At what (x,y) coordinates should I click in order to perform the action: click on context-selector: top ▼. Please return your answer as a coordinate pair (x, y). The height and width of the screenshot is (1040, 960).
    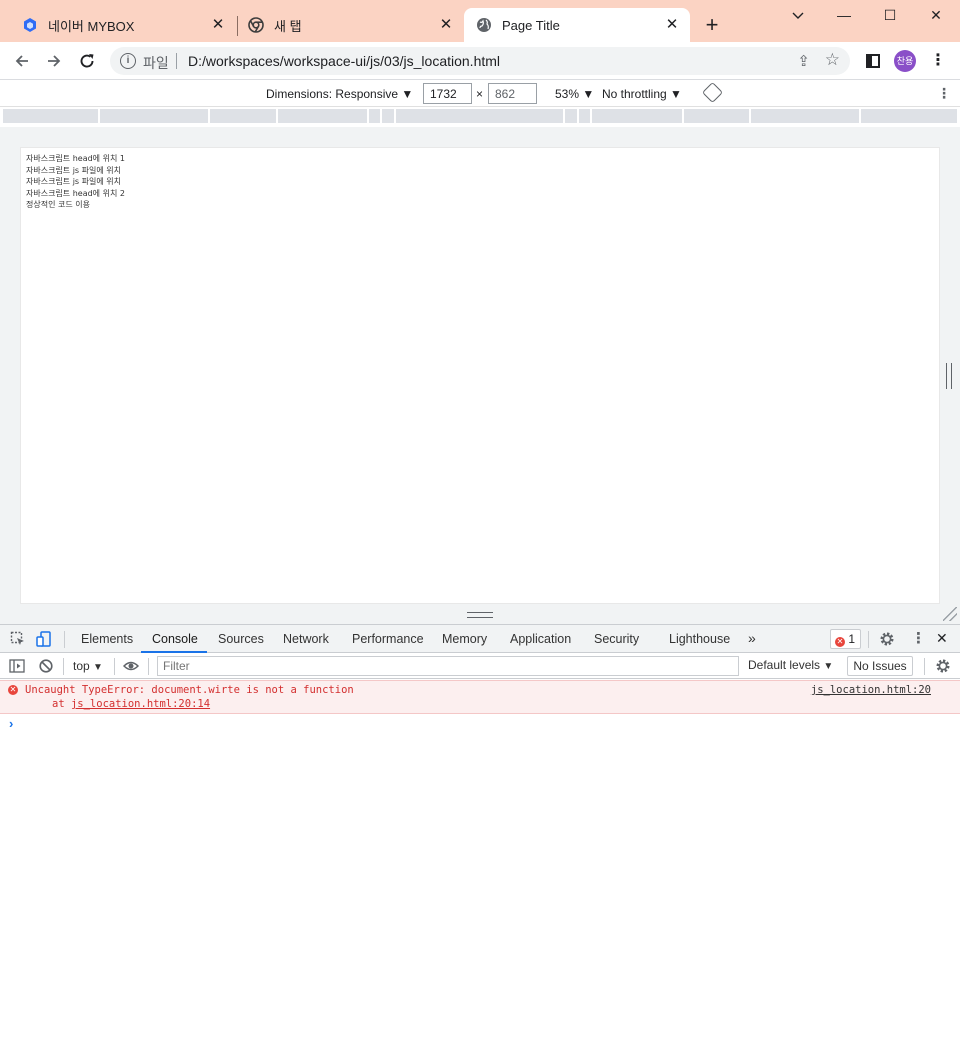
    Looking at the image, I should click on (88, 666).